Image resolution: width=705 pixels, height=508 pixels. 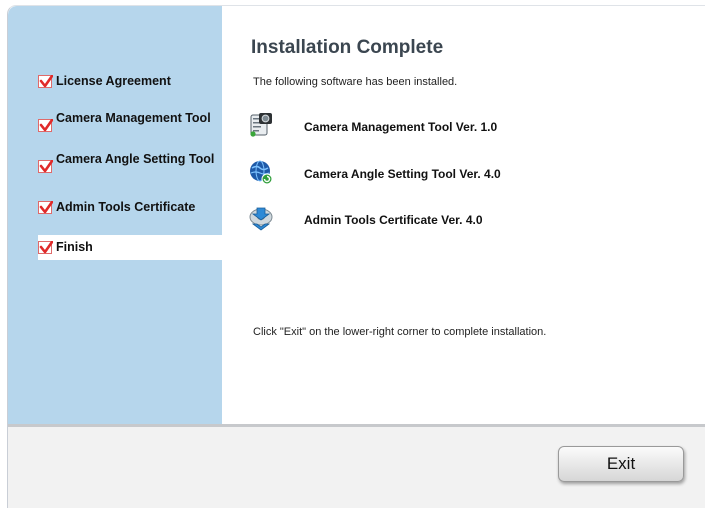 I want to click on step-label: Camera Angle Setting Tool, so click(x=135, y=159).